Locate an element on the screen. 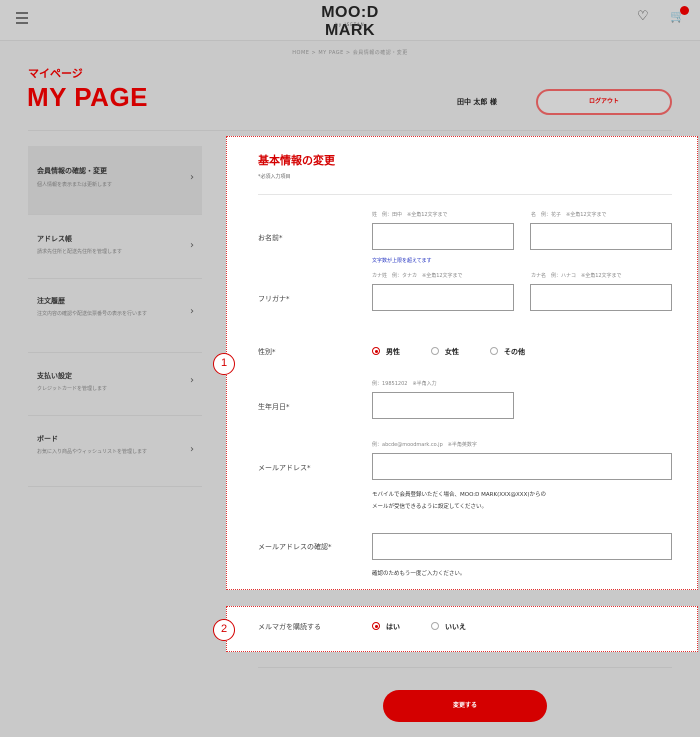  last-kana-input is located at coordinates (443, 297).